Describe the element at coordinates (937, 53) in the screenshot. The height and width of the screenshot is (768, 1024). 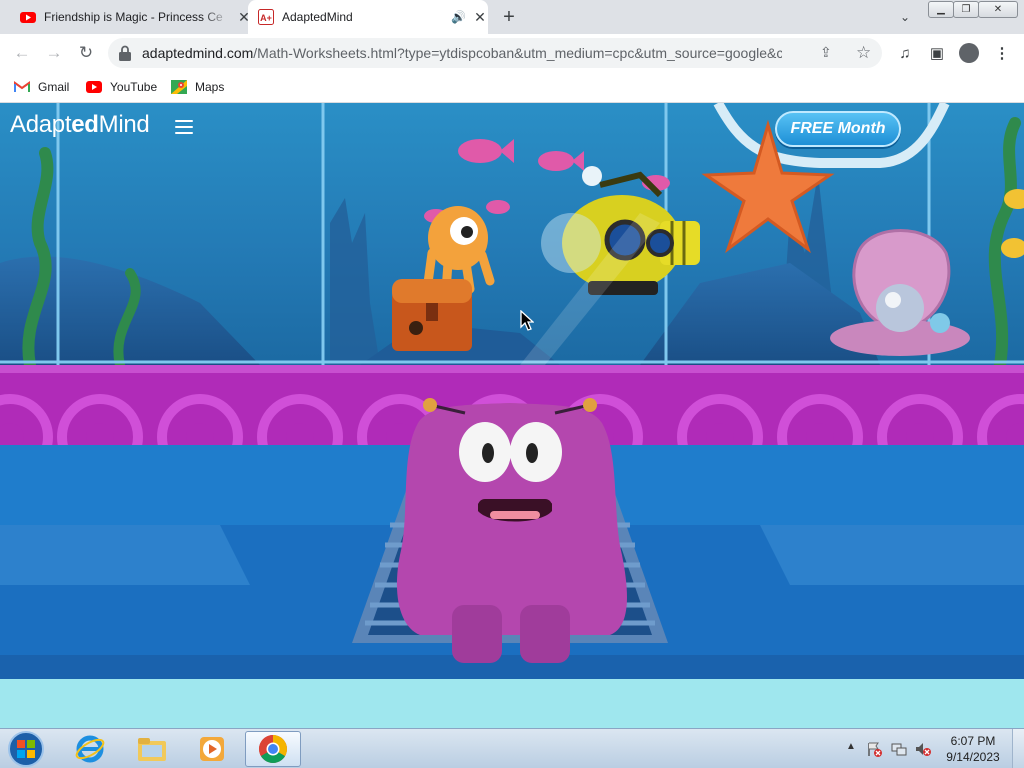
I see `side-panel-icon: ▣` at that location.